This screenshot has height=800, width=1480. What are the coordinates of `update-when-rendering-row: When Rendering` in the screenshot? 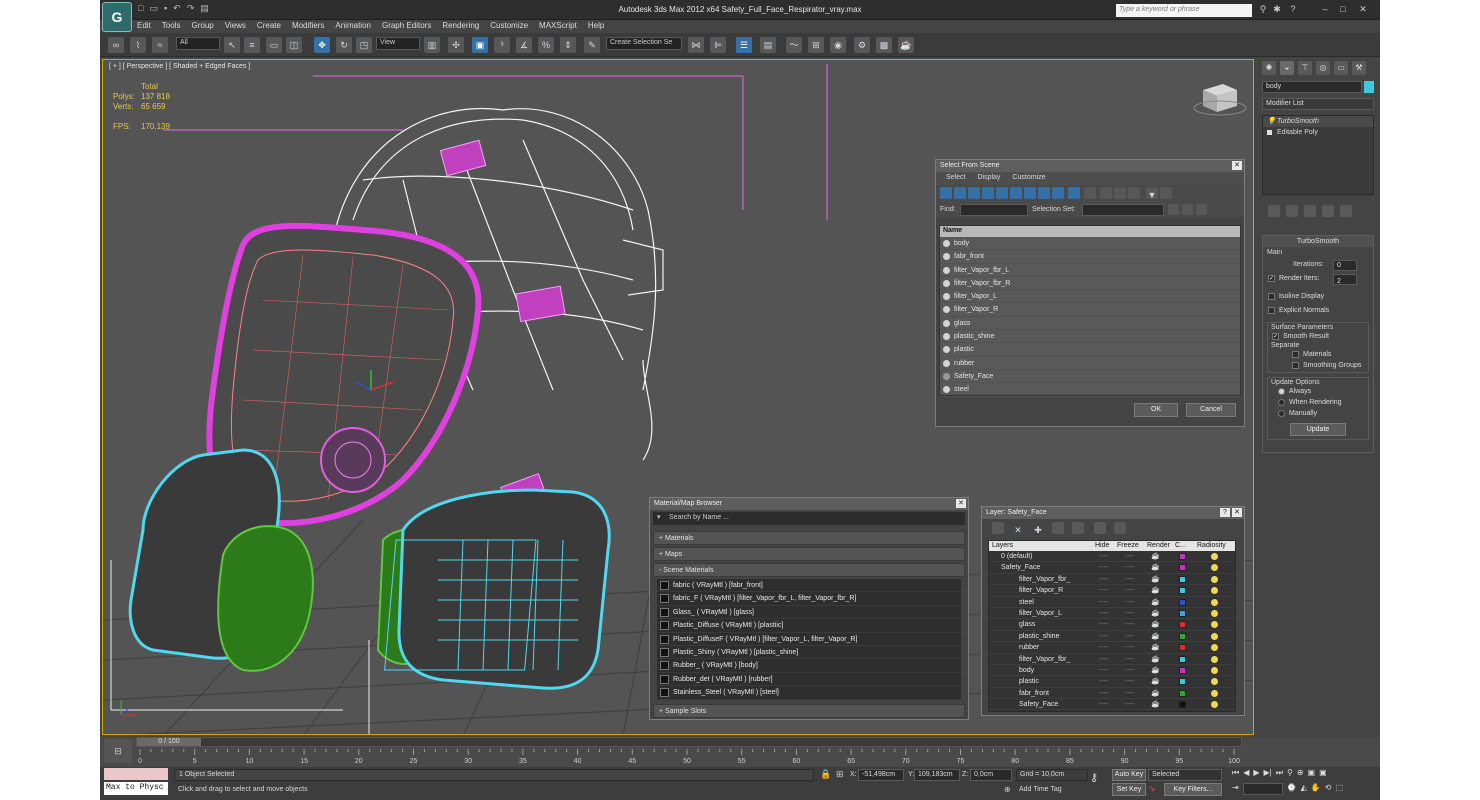 It's located at (1321, 402).